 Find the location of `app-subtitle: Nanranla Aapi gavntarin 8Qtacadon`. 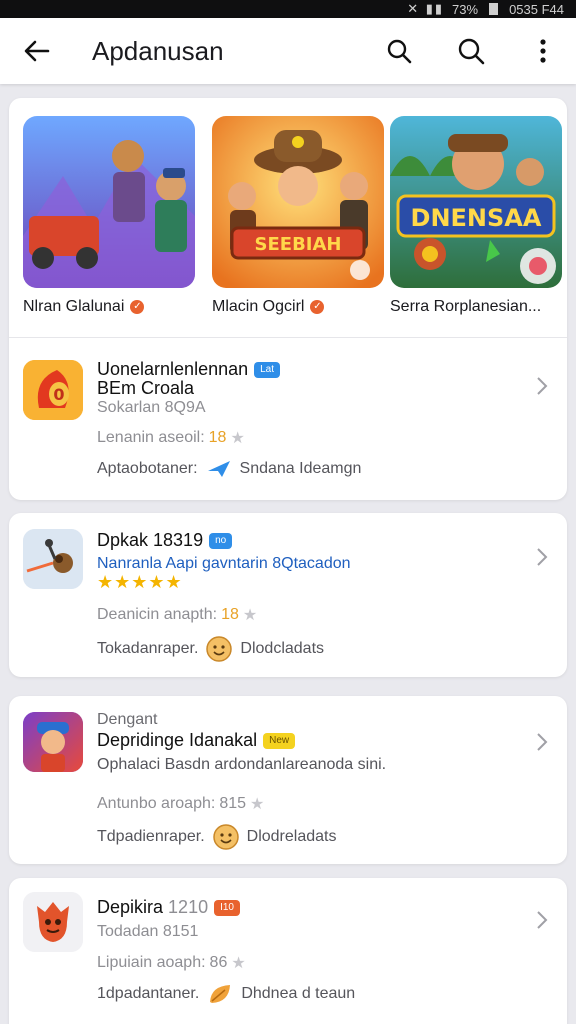

app-subtitle: Nanranla Aapi gavntarin 8Qtacadon is located at coordinates (224, 563).